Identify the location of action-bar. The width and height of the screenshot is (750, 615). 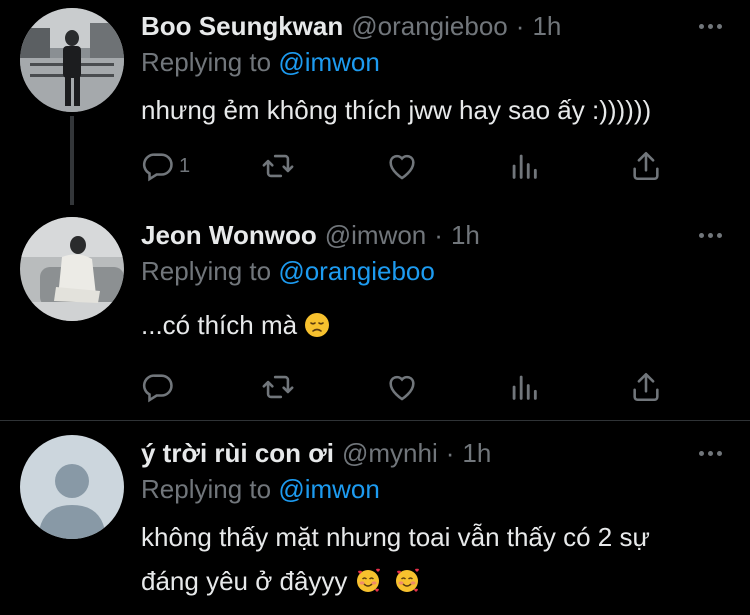
(411, 387).